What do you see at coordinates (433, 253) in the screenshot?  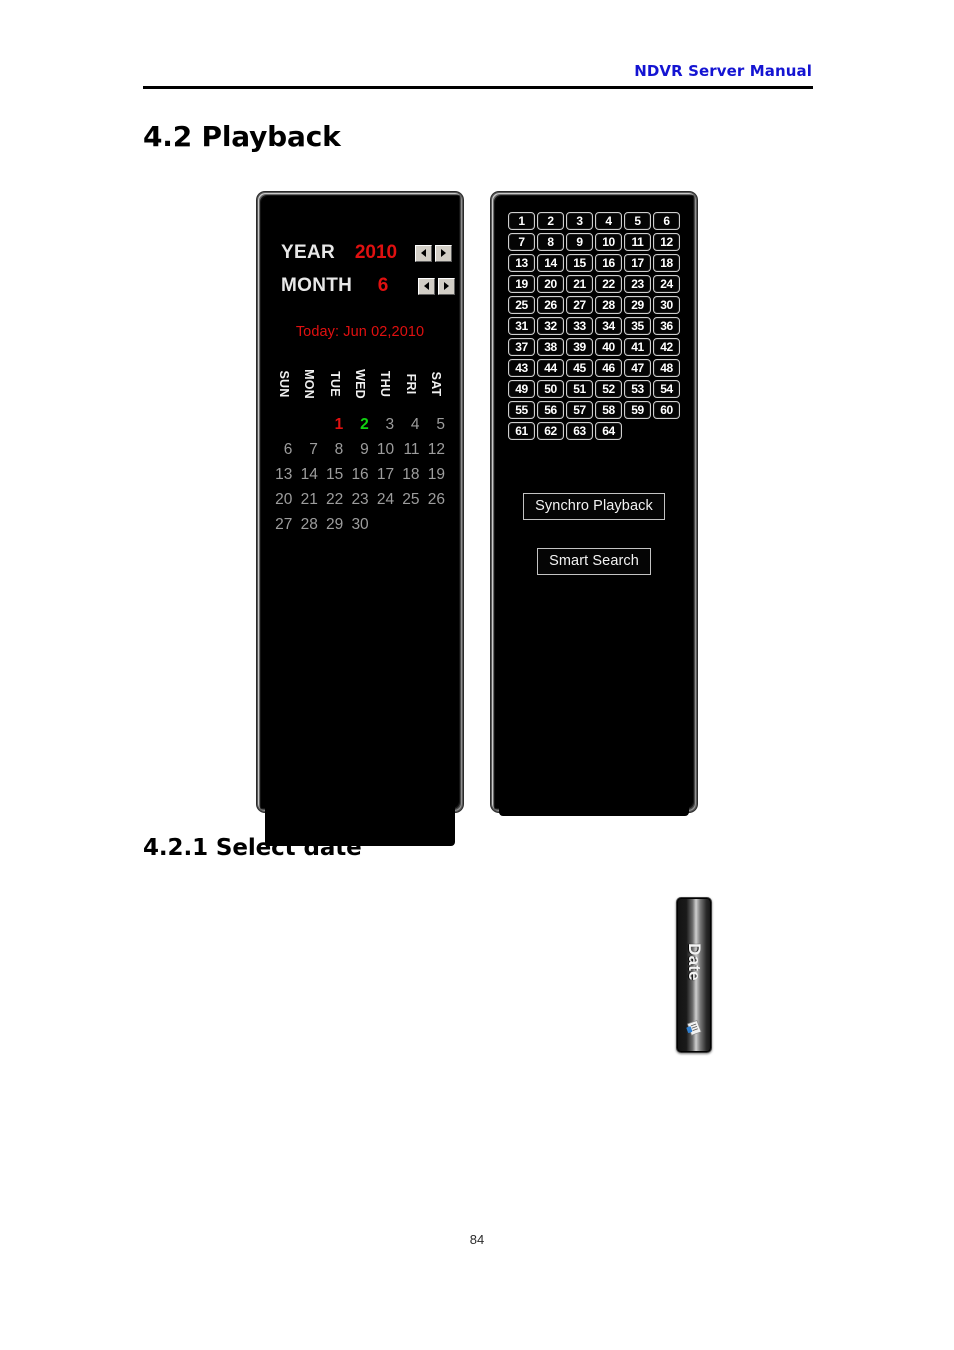 I see `year-spinner` at bounding box center [433, 253].